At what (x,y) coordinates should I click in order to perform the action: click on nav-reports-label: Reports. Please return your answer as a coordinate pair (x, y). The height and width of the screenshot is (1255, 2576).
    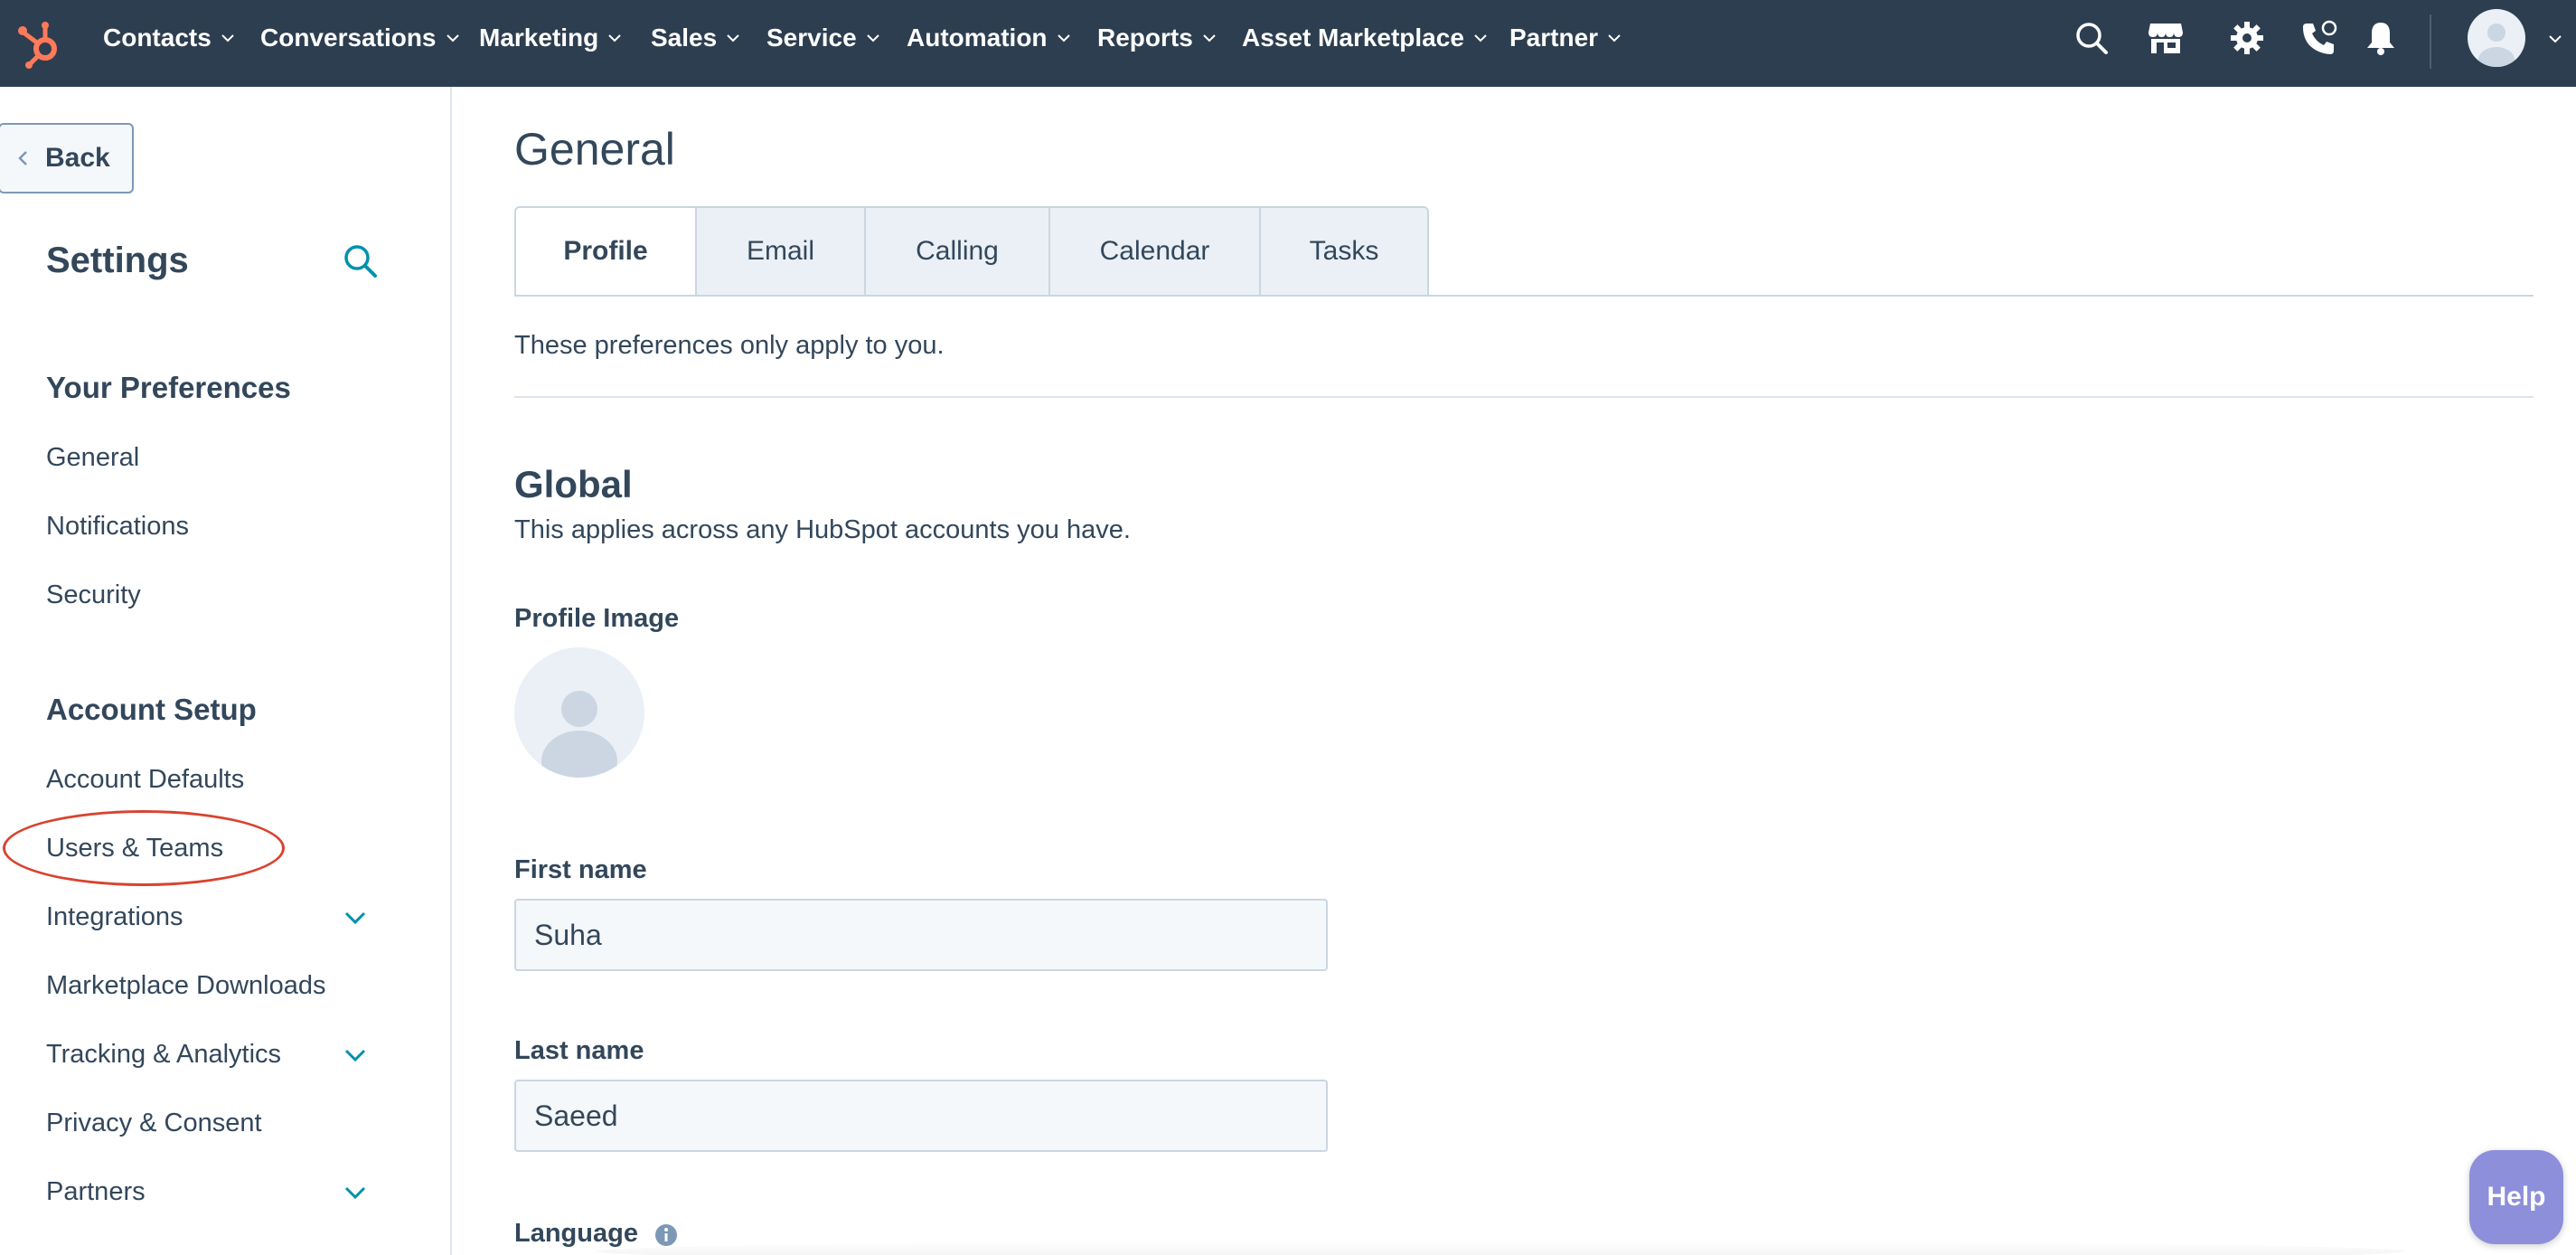
    Looking at the image, I should click on (1145, 38).